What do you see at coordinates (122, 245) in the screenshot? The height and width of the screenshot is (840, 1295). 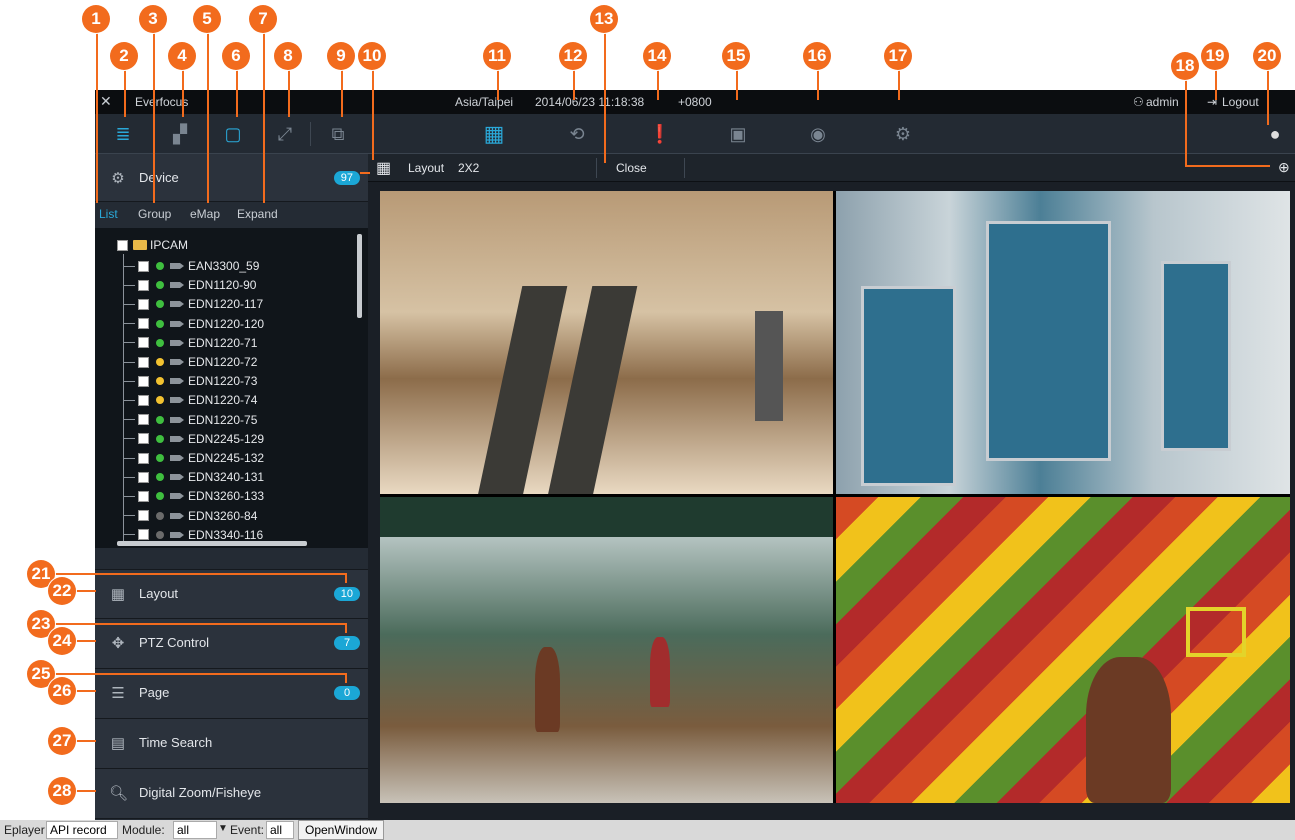 I see `tree-checkbox` at bounding box center [122, 245].